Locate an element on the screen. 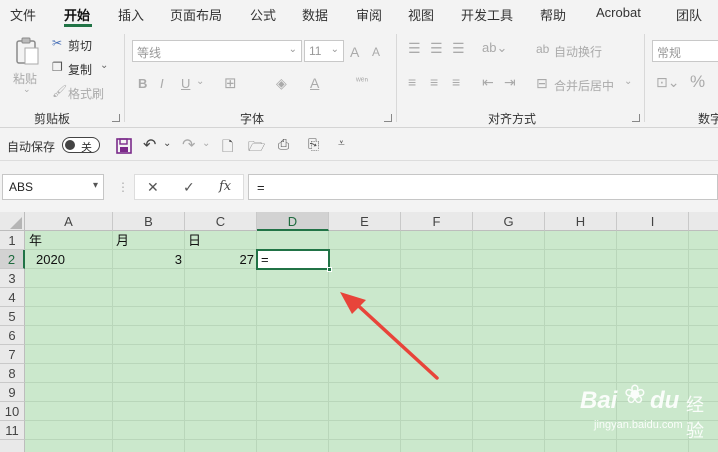  scissors-icon: ✂ is located at coordinates (57, 43).